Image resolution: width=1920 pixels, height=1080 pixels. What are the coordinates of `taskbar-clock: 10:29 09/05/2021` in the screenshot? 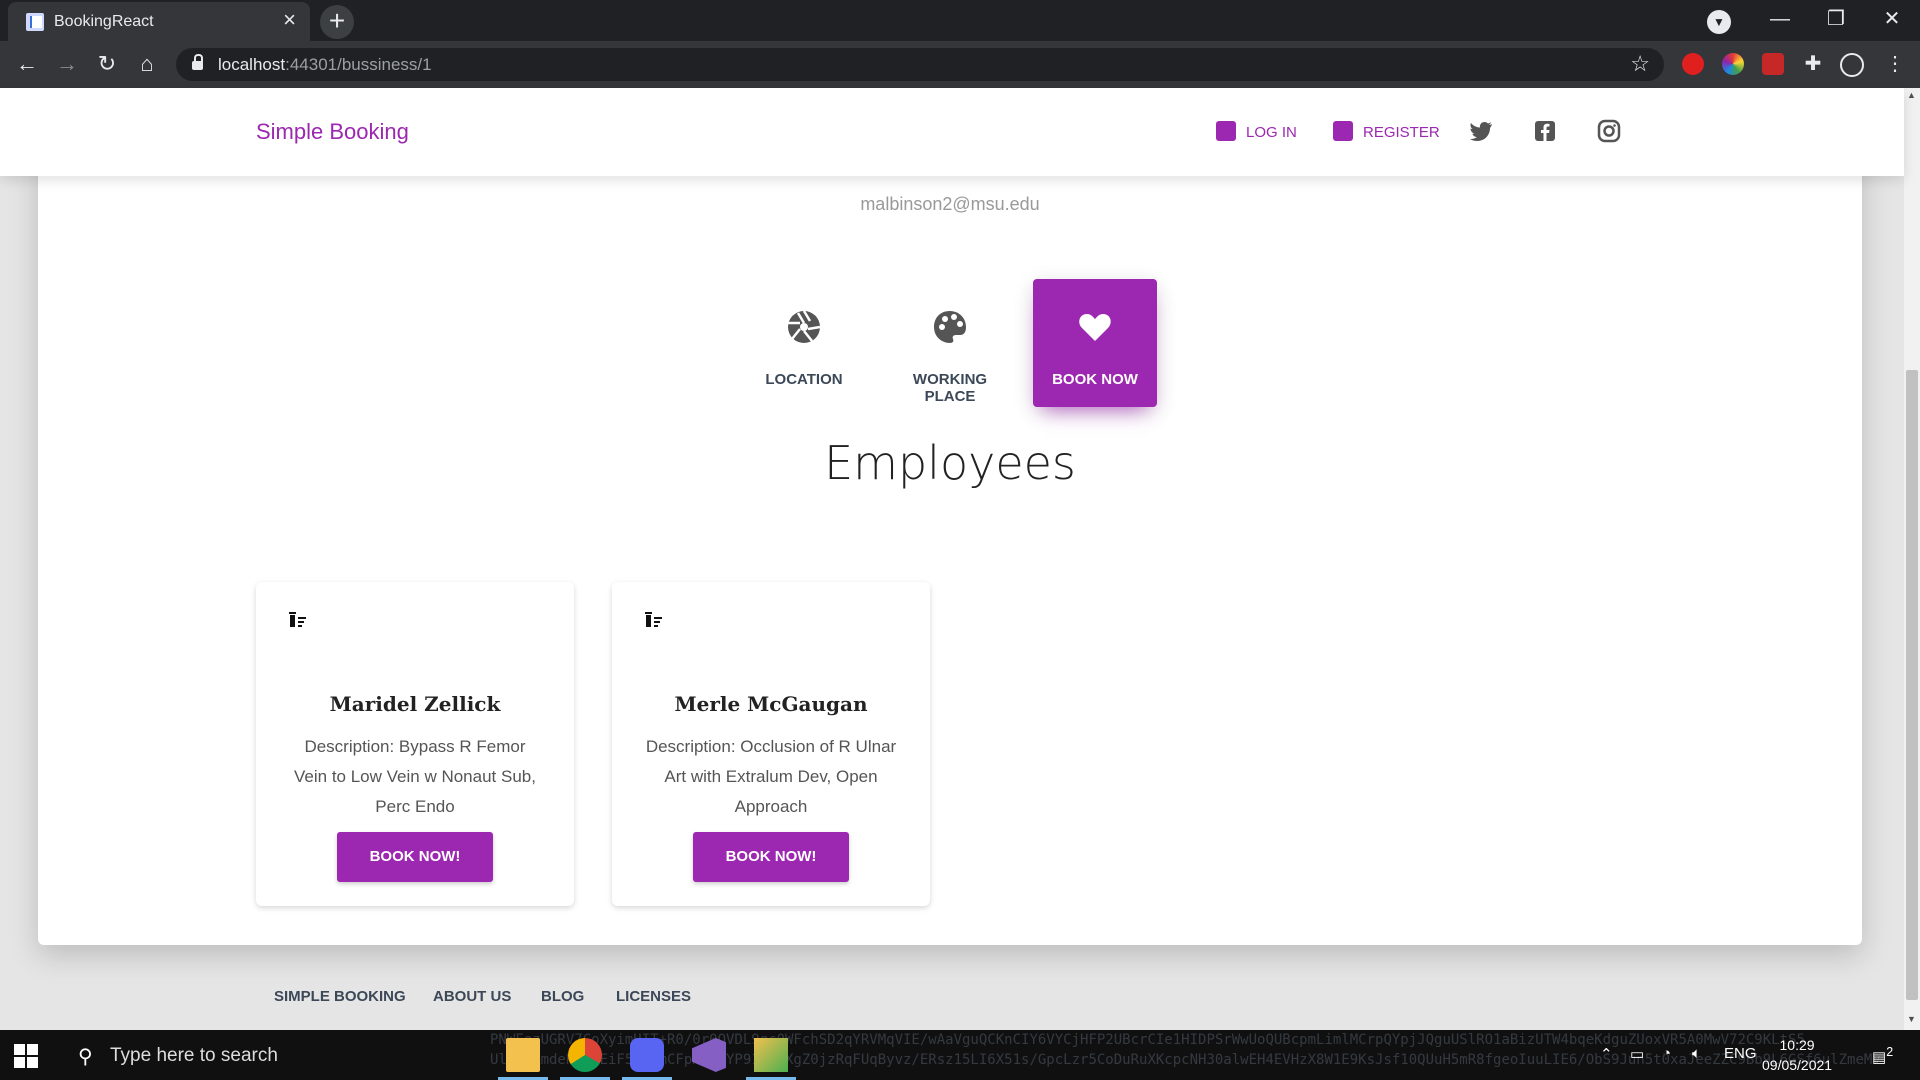 It's located at (1797, 1055).